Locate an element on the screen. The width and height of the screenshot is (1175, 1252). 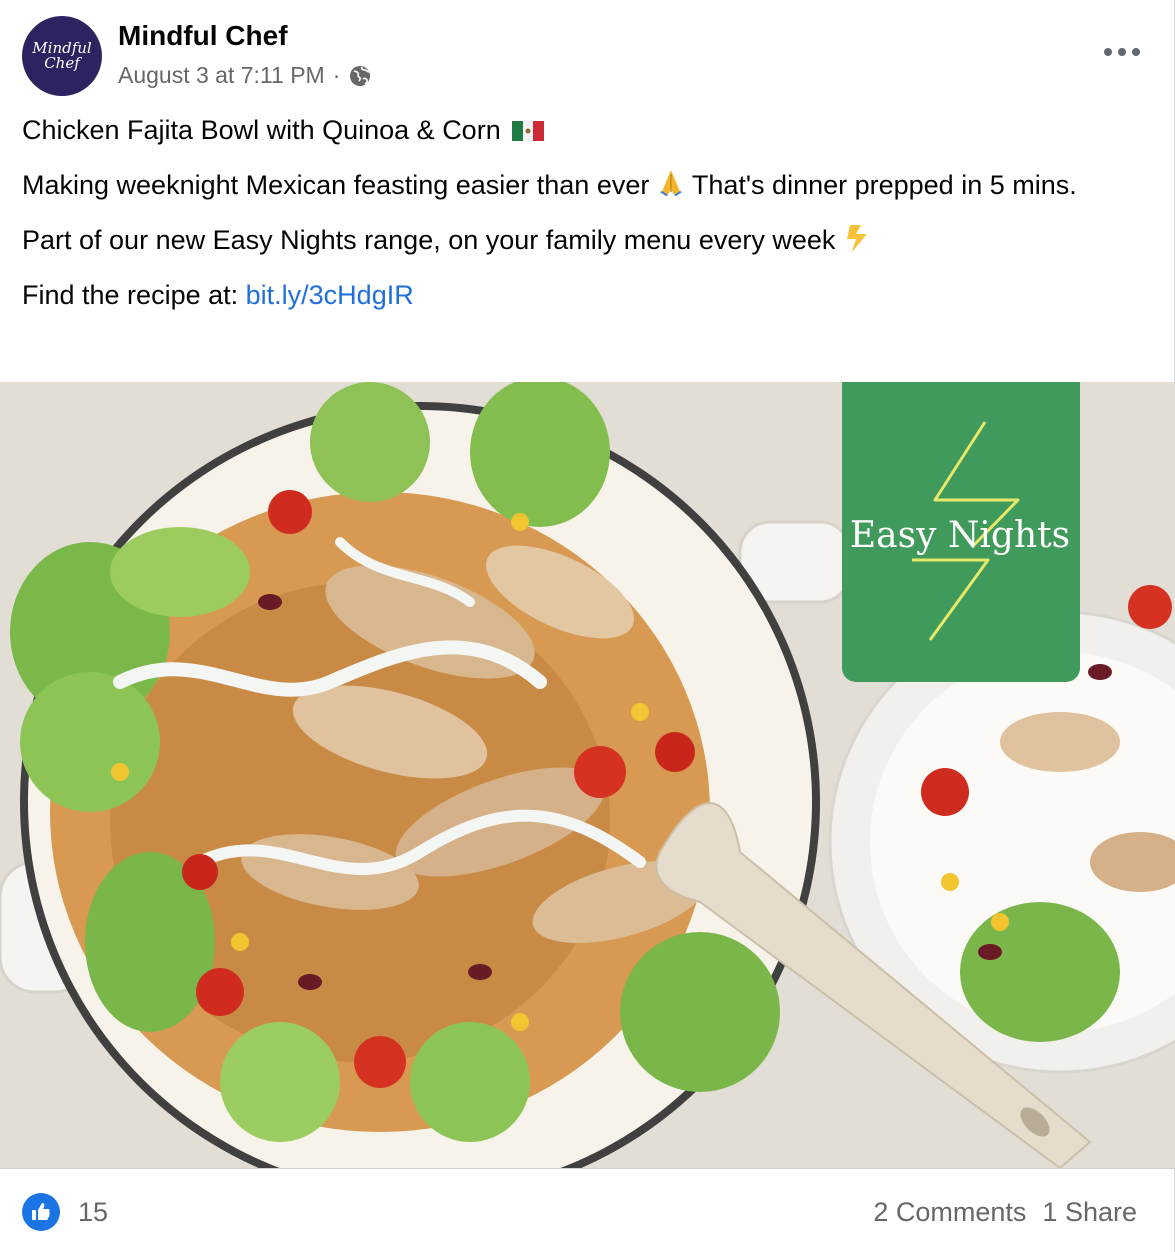
more-options-icon is located at coordinates (1122, 52).